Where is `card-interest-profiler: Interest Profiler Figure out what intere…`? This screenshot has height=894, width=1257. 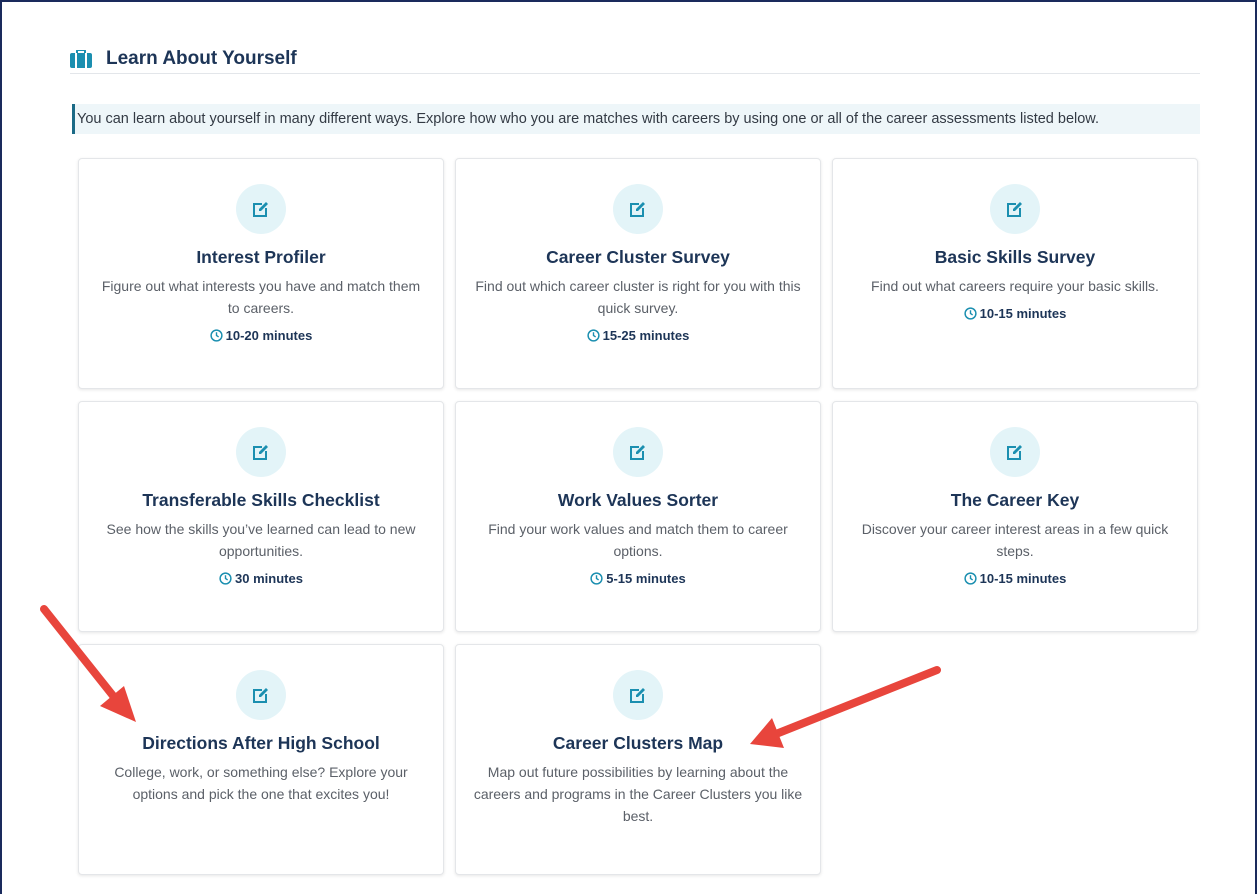 card-interest-profiler: Interest Profiler Figure out what intere… is located at coordinates (261, 273).